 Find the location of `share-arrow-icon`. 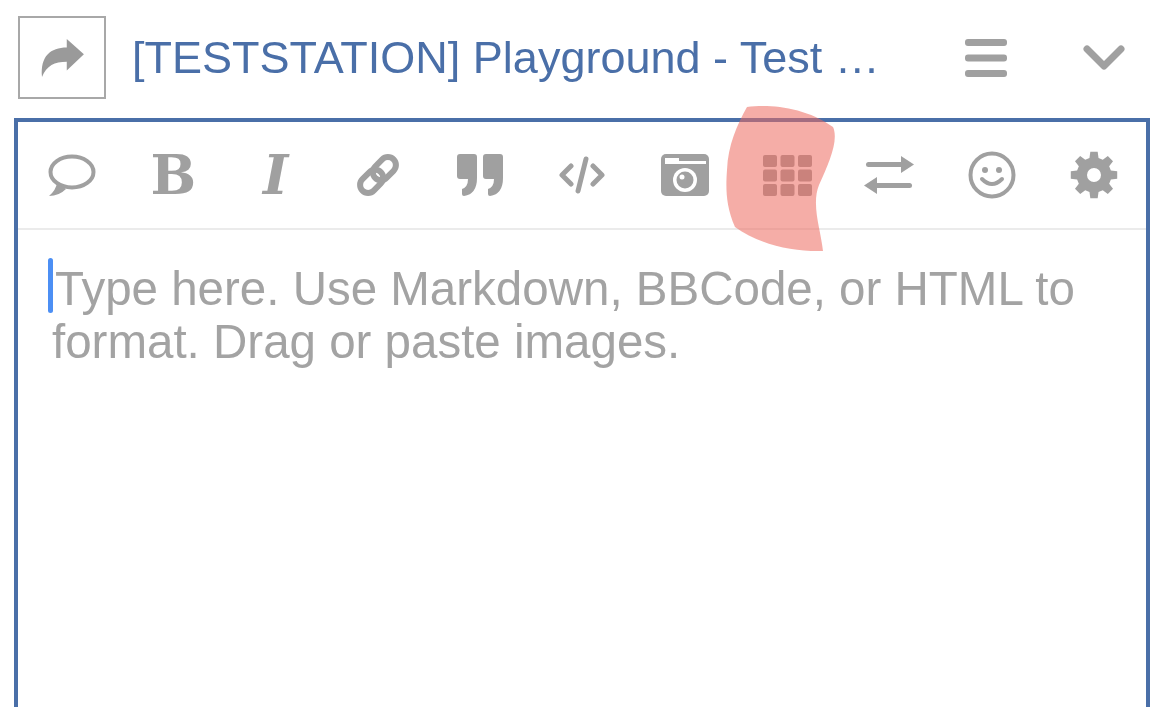

share-arrow-icon is located at coordinates (62, 57).